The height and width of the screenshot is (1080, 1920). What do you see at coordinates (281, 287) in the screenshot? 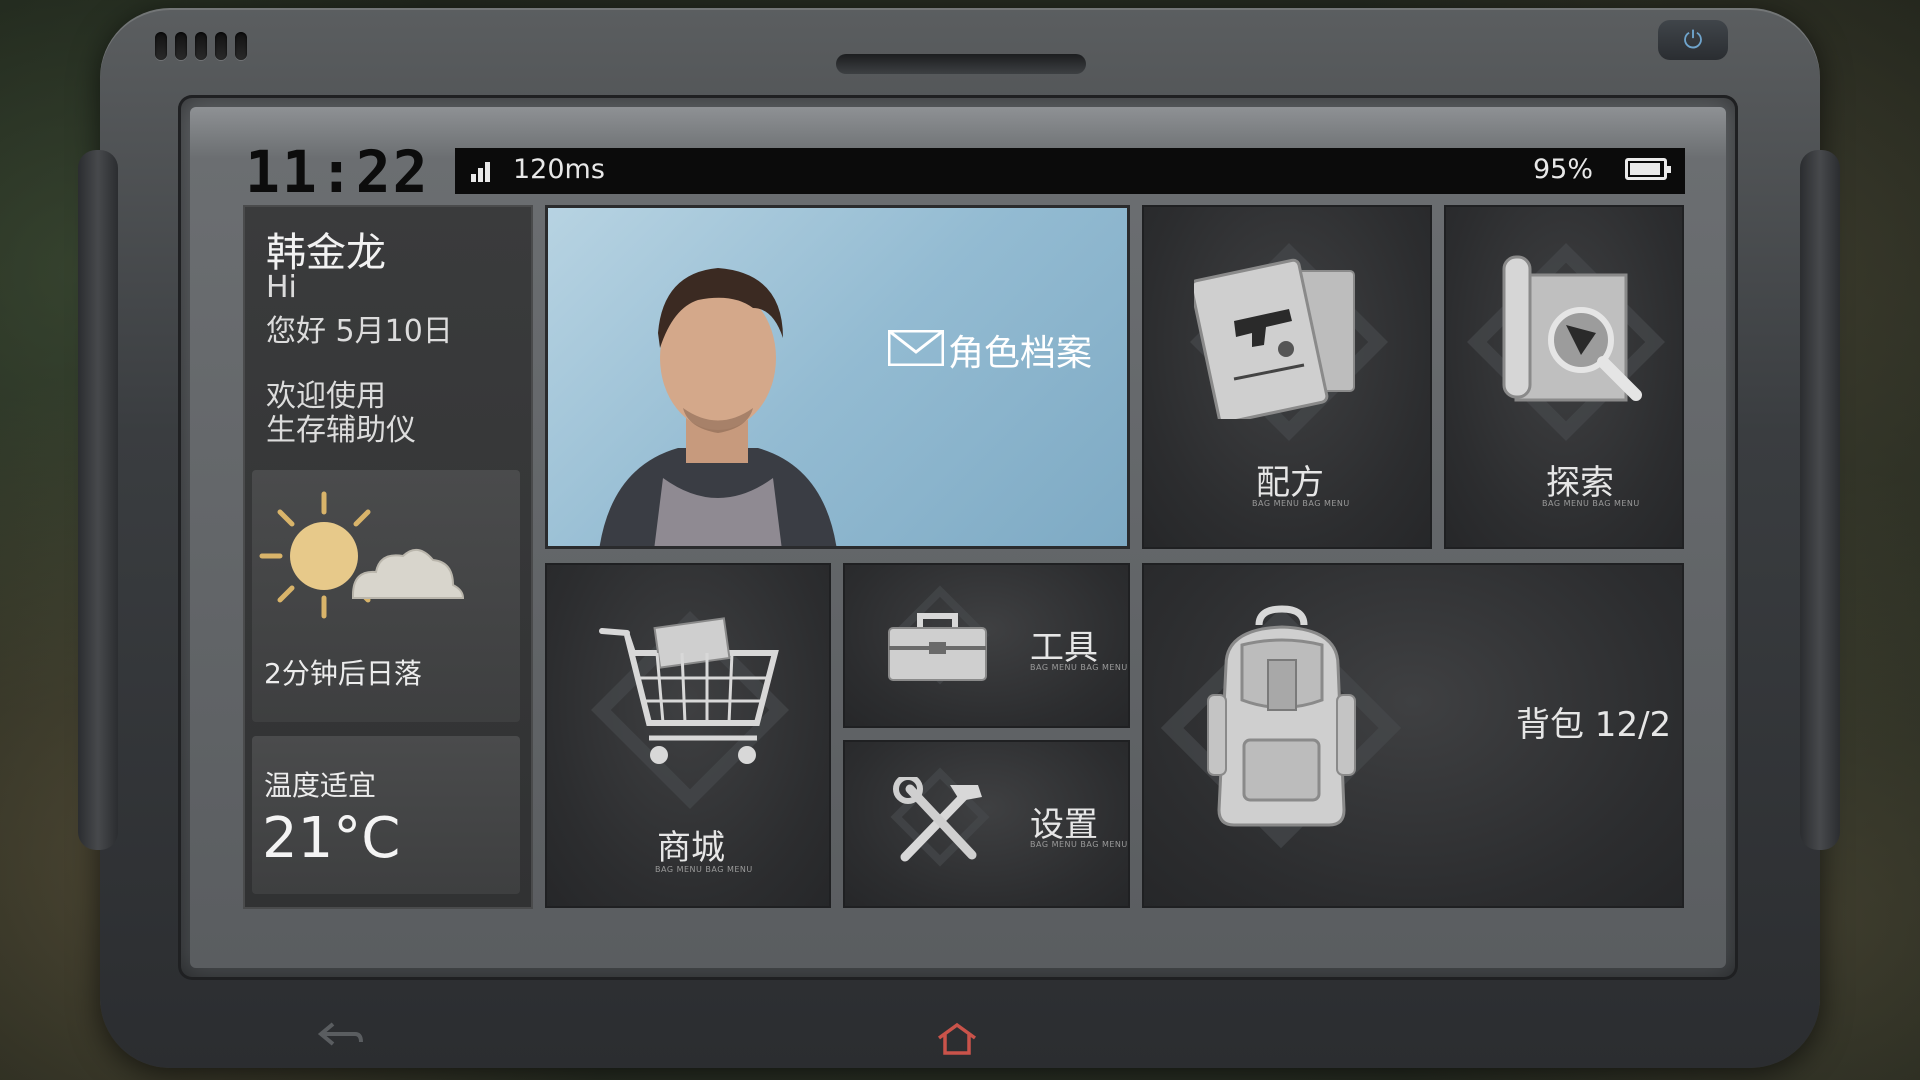
I see `greeting-hi: Hi` at bounding box center [281, 287].